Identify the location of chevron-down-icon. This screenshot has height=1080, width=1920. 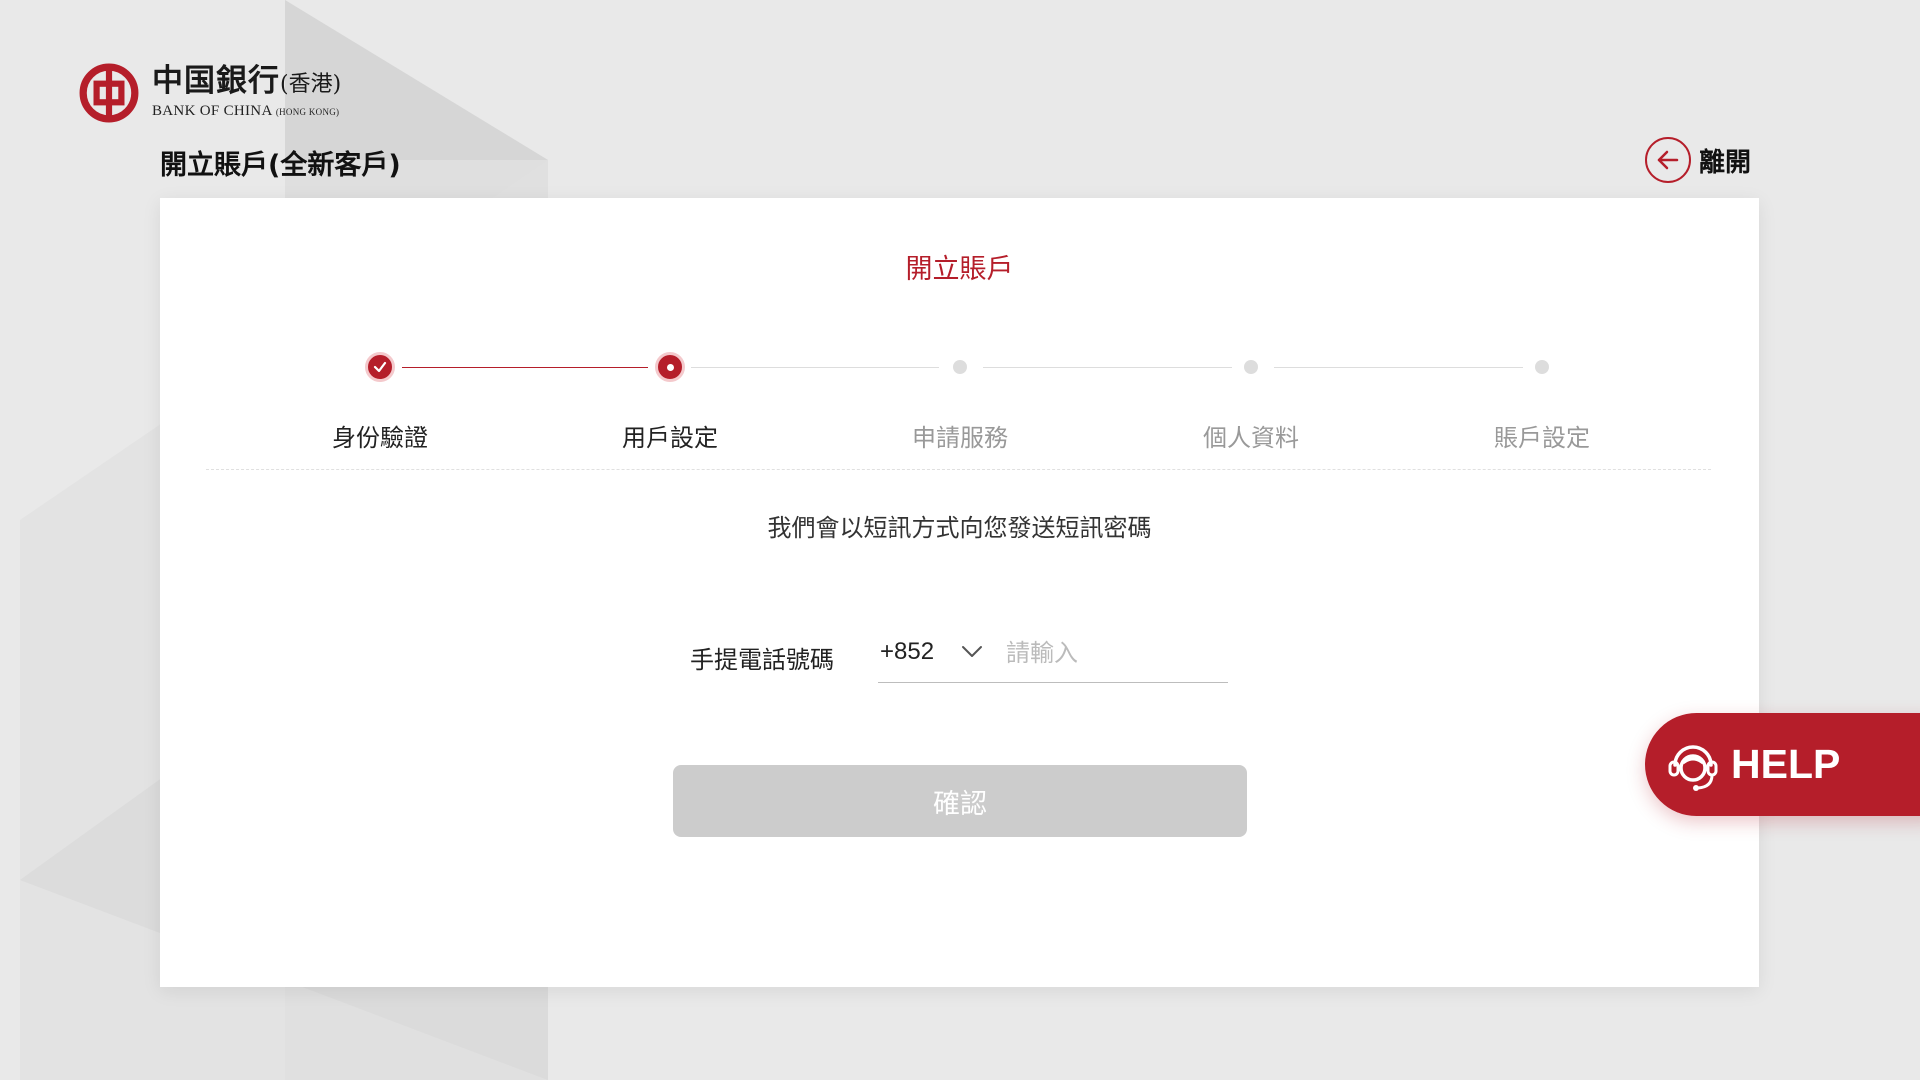
(972, 652).